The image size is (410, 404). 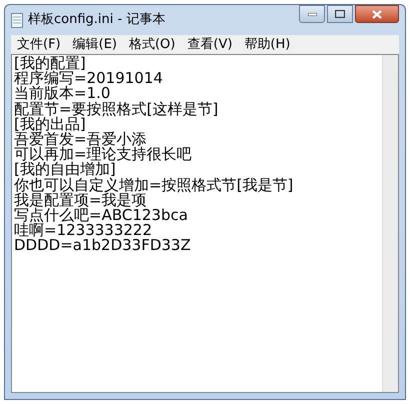 I want to click on maximize-button, so click(x=340, y=14).